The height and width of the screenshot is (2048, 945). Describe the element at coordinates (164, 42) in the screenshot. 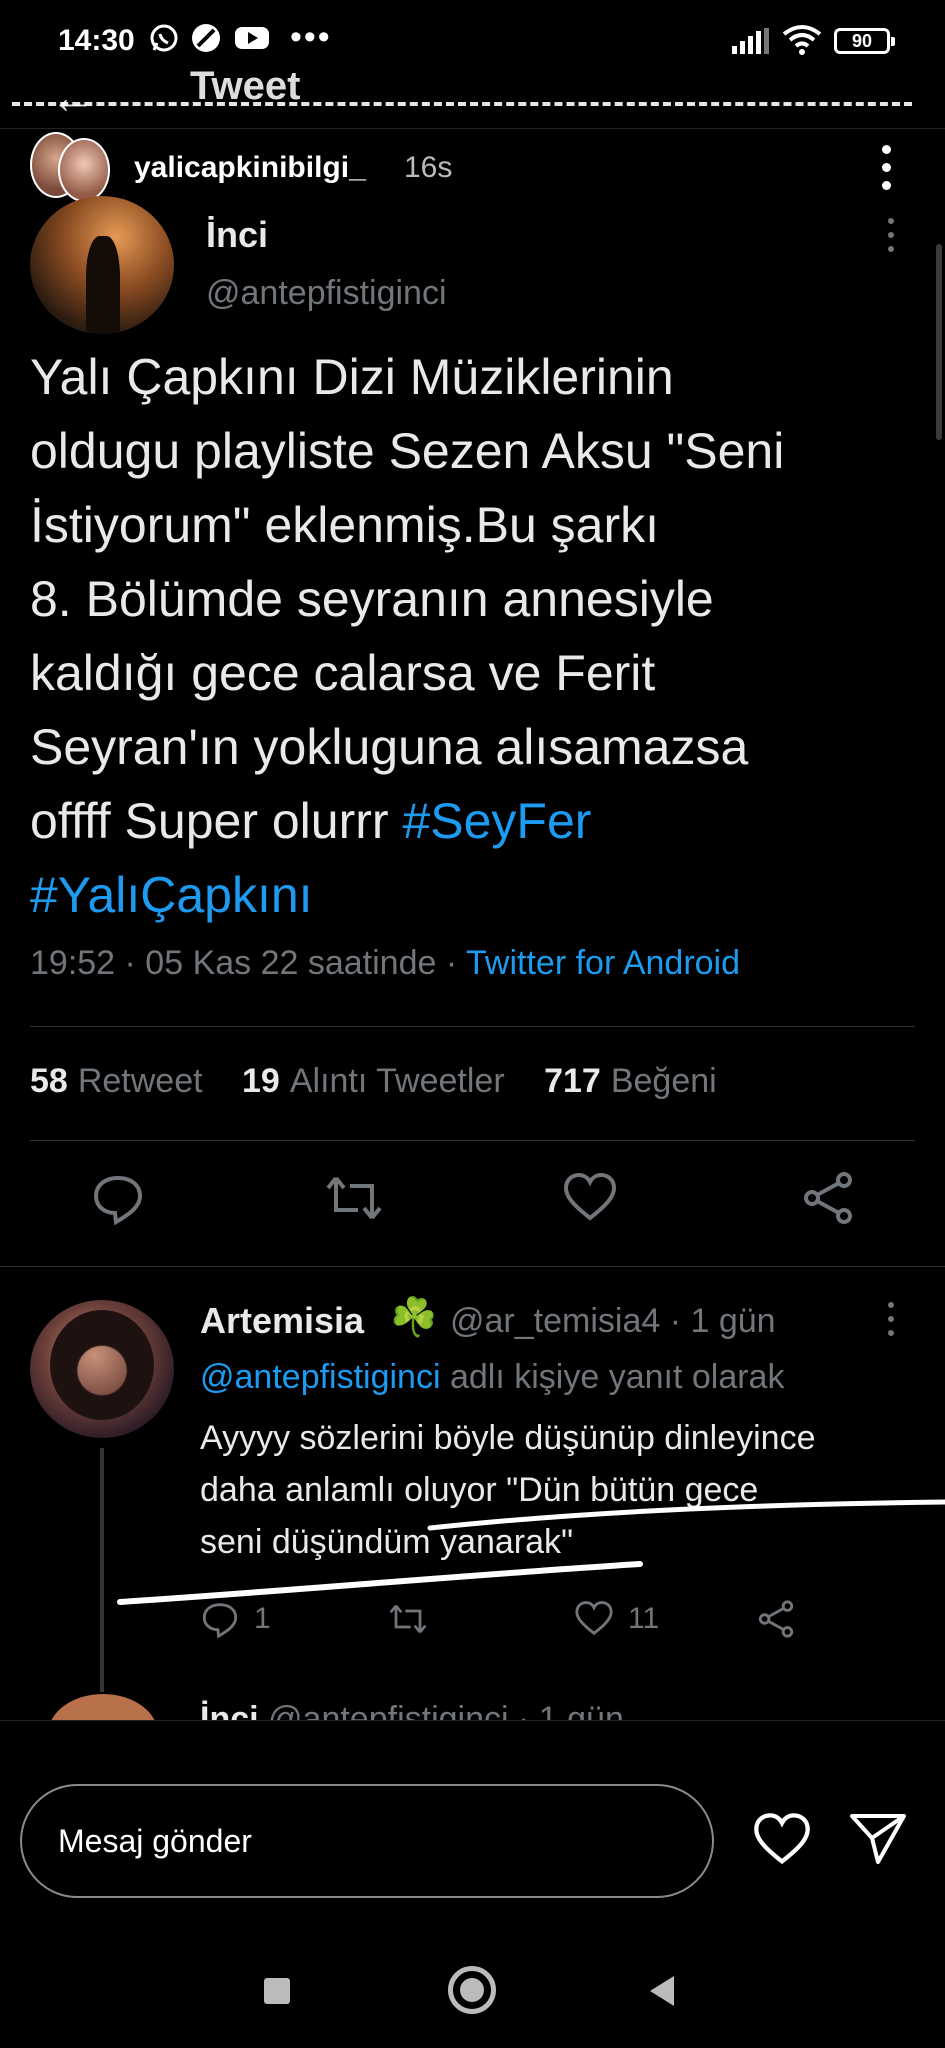

I see `whatsapp-icon` at that location.